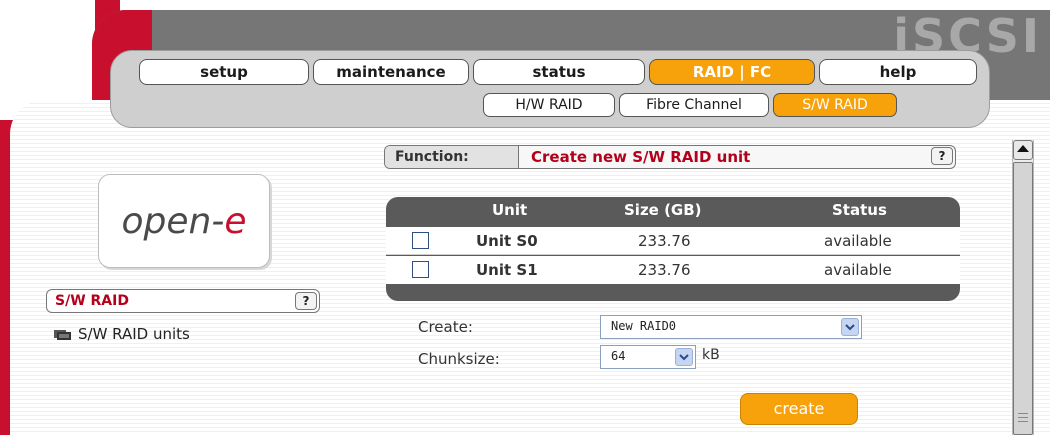 The width and height of the screenshot is (1053, 435). I want to click on logo-text-main: open-, so click(173, 221).